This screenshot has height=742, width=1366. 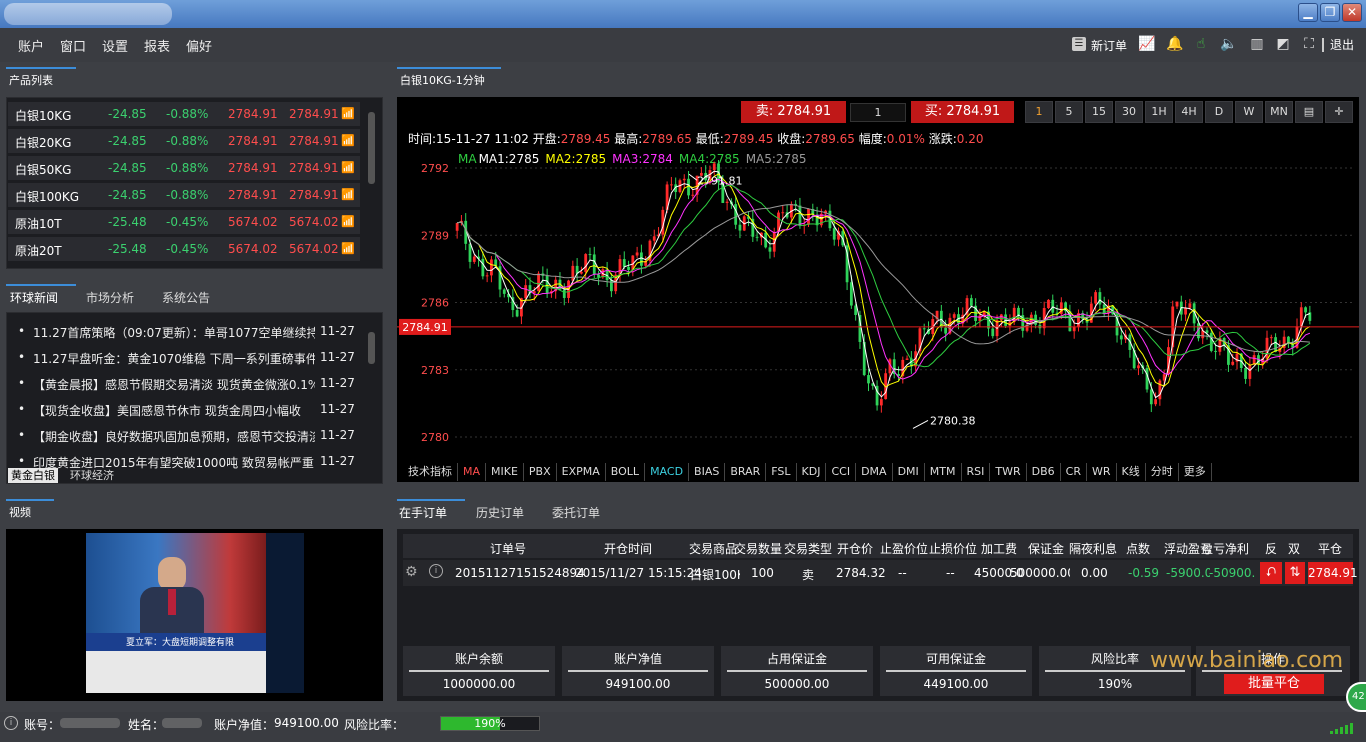 What do you see at coordinates (500, 512) in the screenshot?
I see `tab-history-orders: 历史订单` at bounding box center [500, 512].